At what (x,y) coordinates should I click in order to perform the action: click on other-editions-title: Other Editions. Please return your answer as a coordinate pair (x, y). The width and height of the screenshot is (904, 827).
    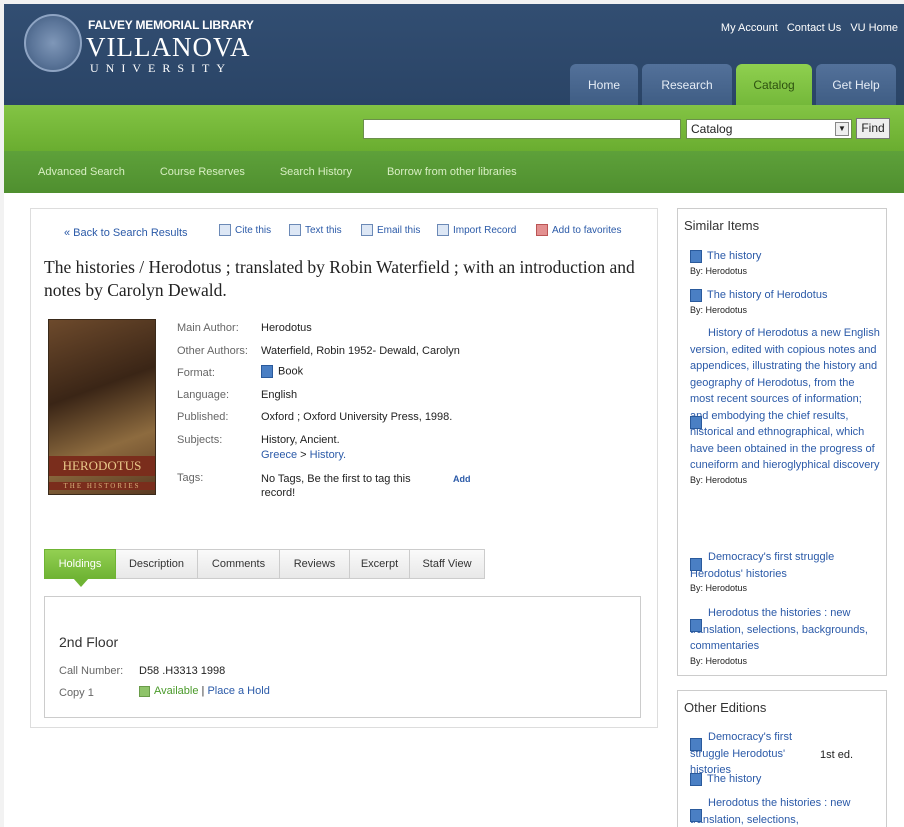
    Looking at the image, I should click on (725, 707).